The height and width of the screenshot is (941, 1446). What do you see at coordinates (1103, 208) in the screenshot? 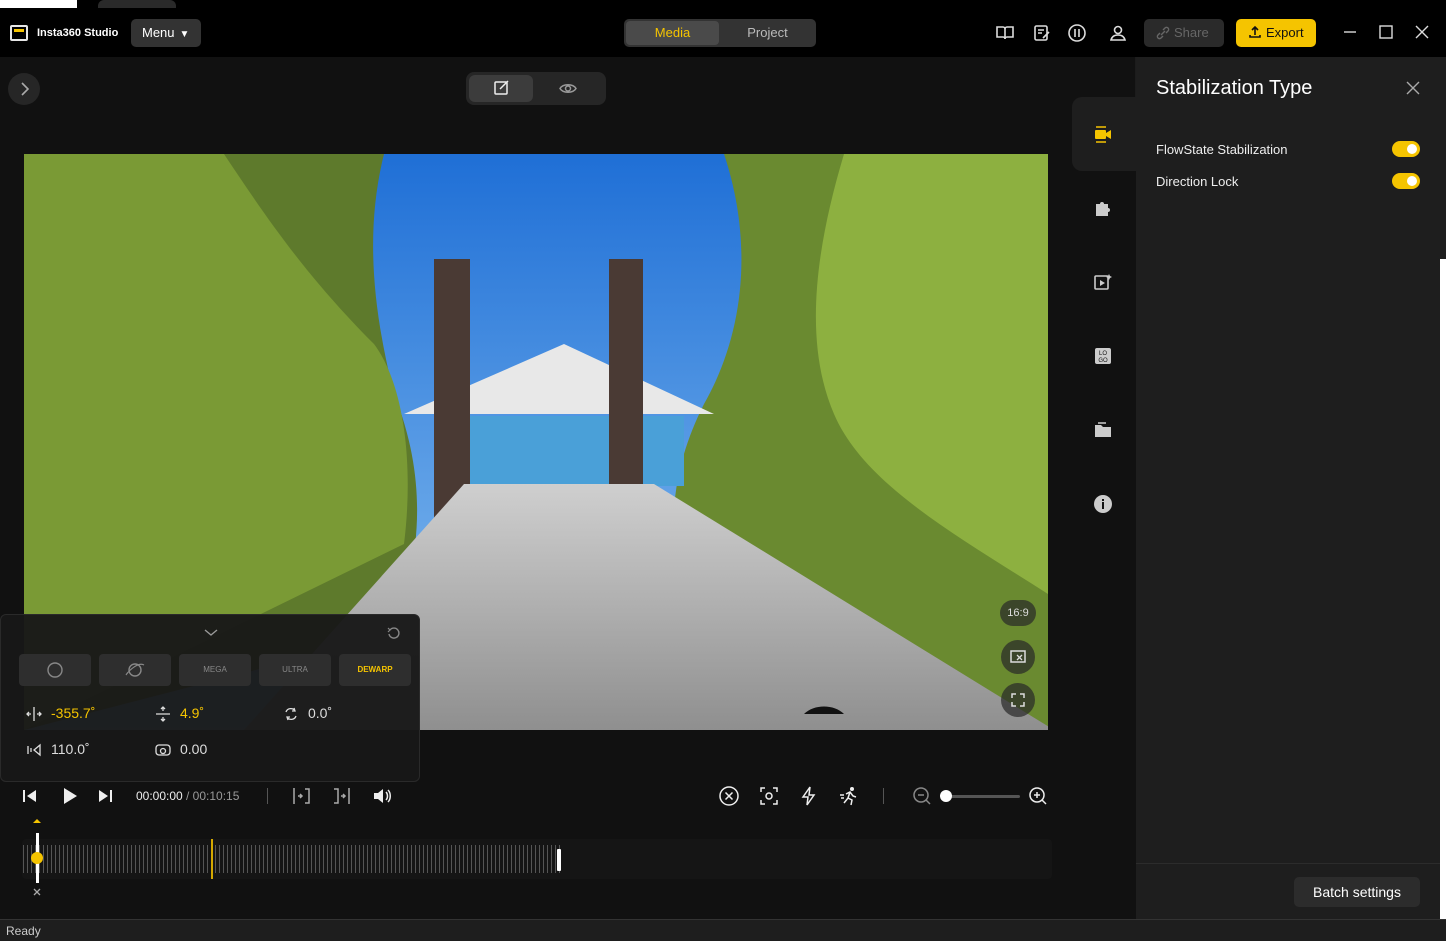
I see `plugin-puzzle-icon` at bounding box center [1103, 208].